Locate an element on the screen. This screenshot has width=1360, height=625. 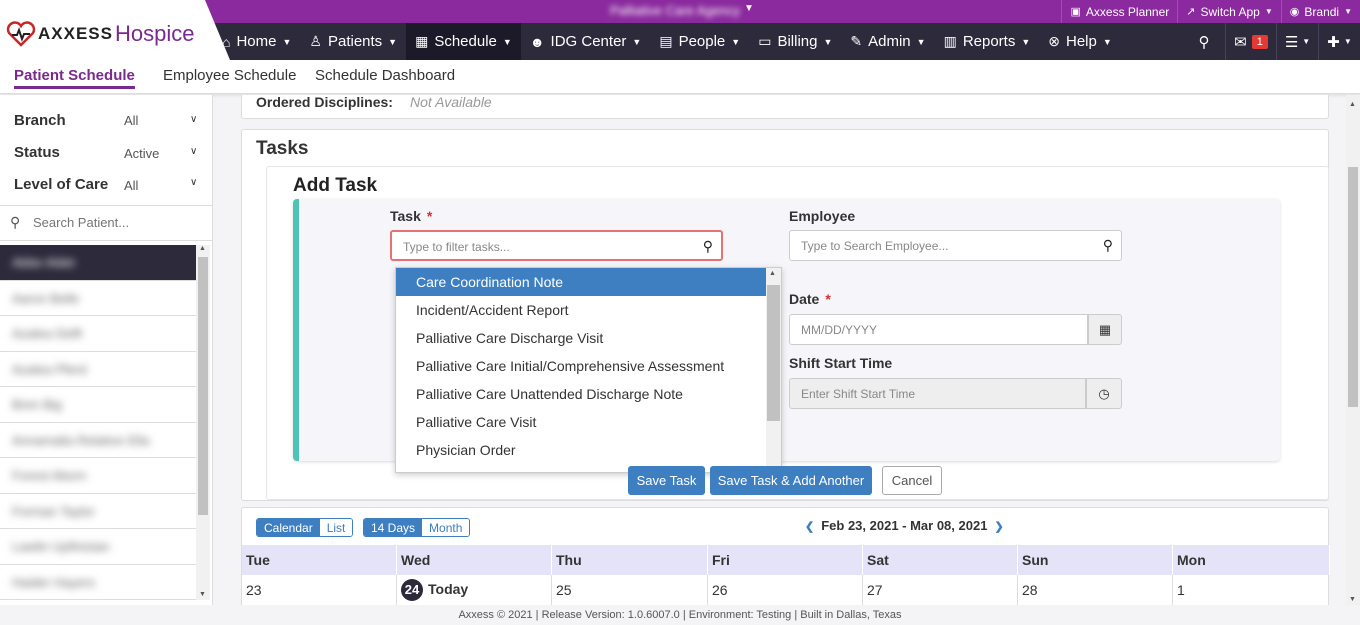
day-cell: 28 is located at coordinates (1095, 590).